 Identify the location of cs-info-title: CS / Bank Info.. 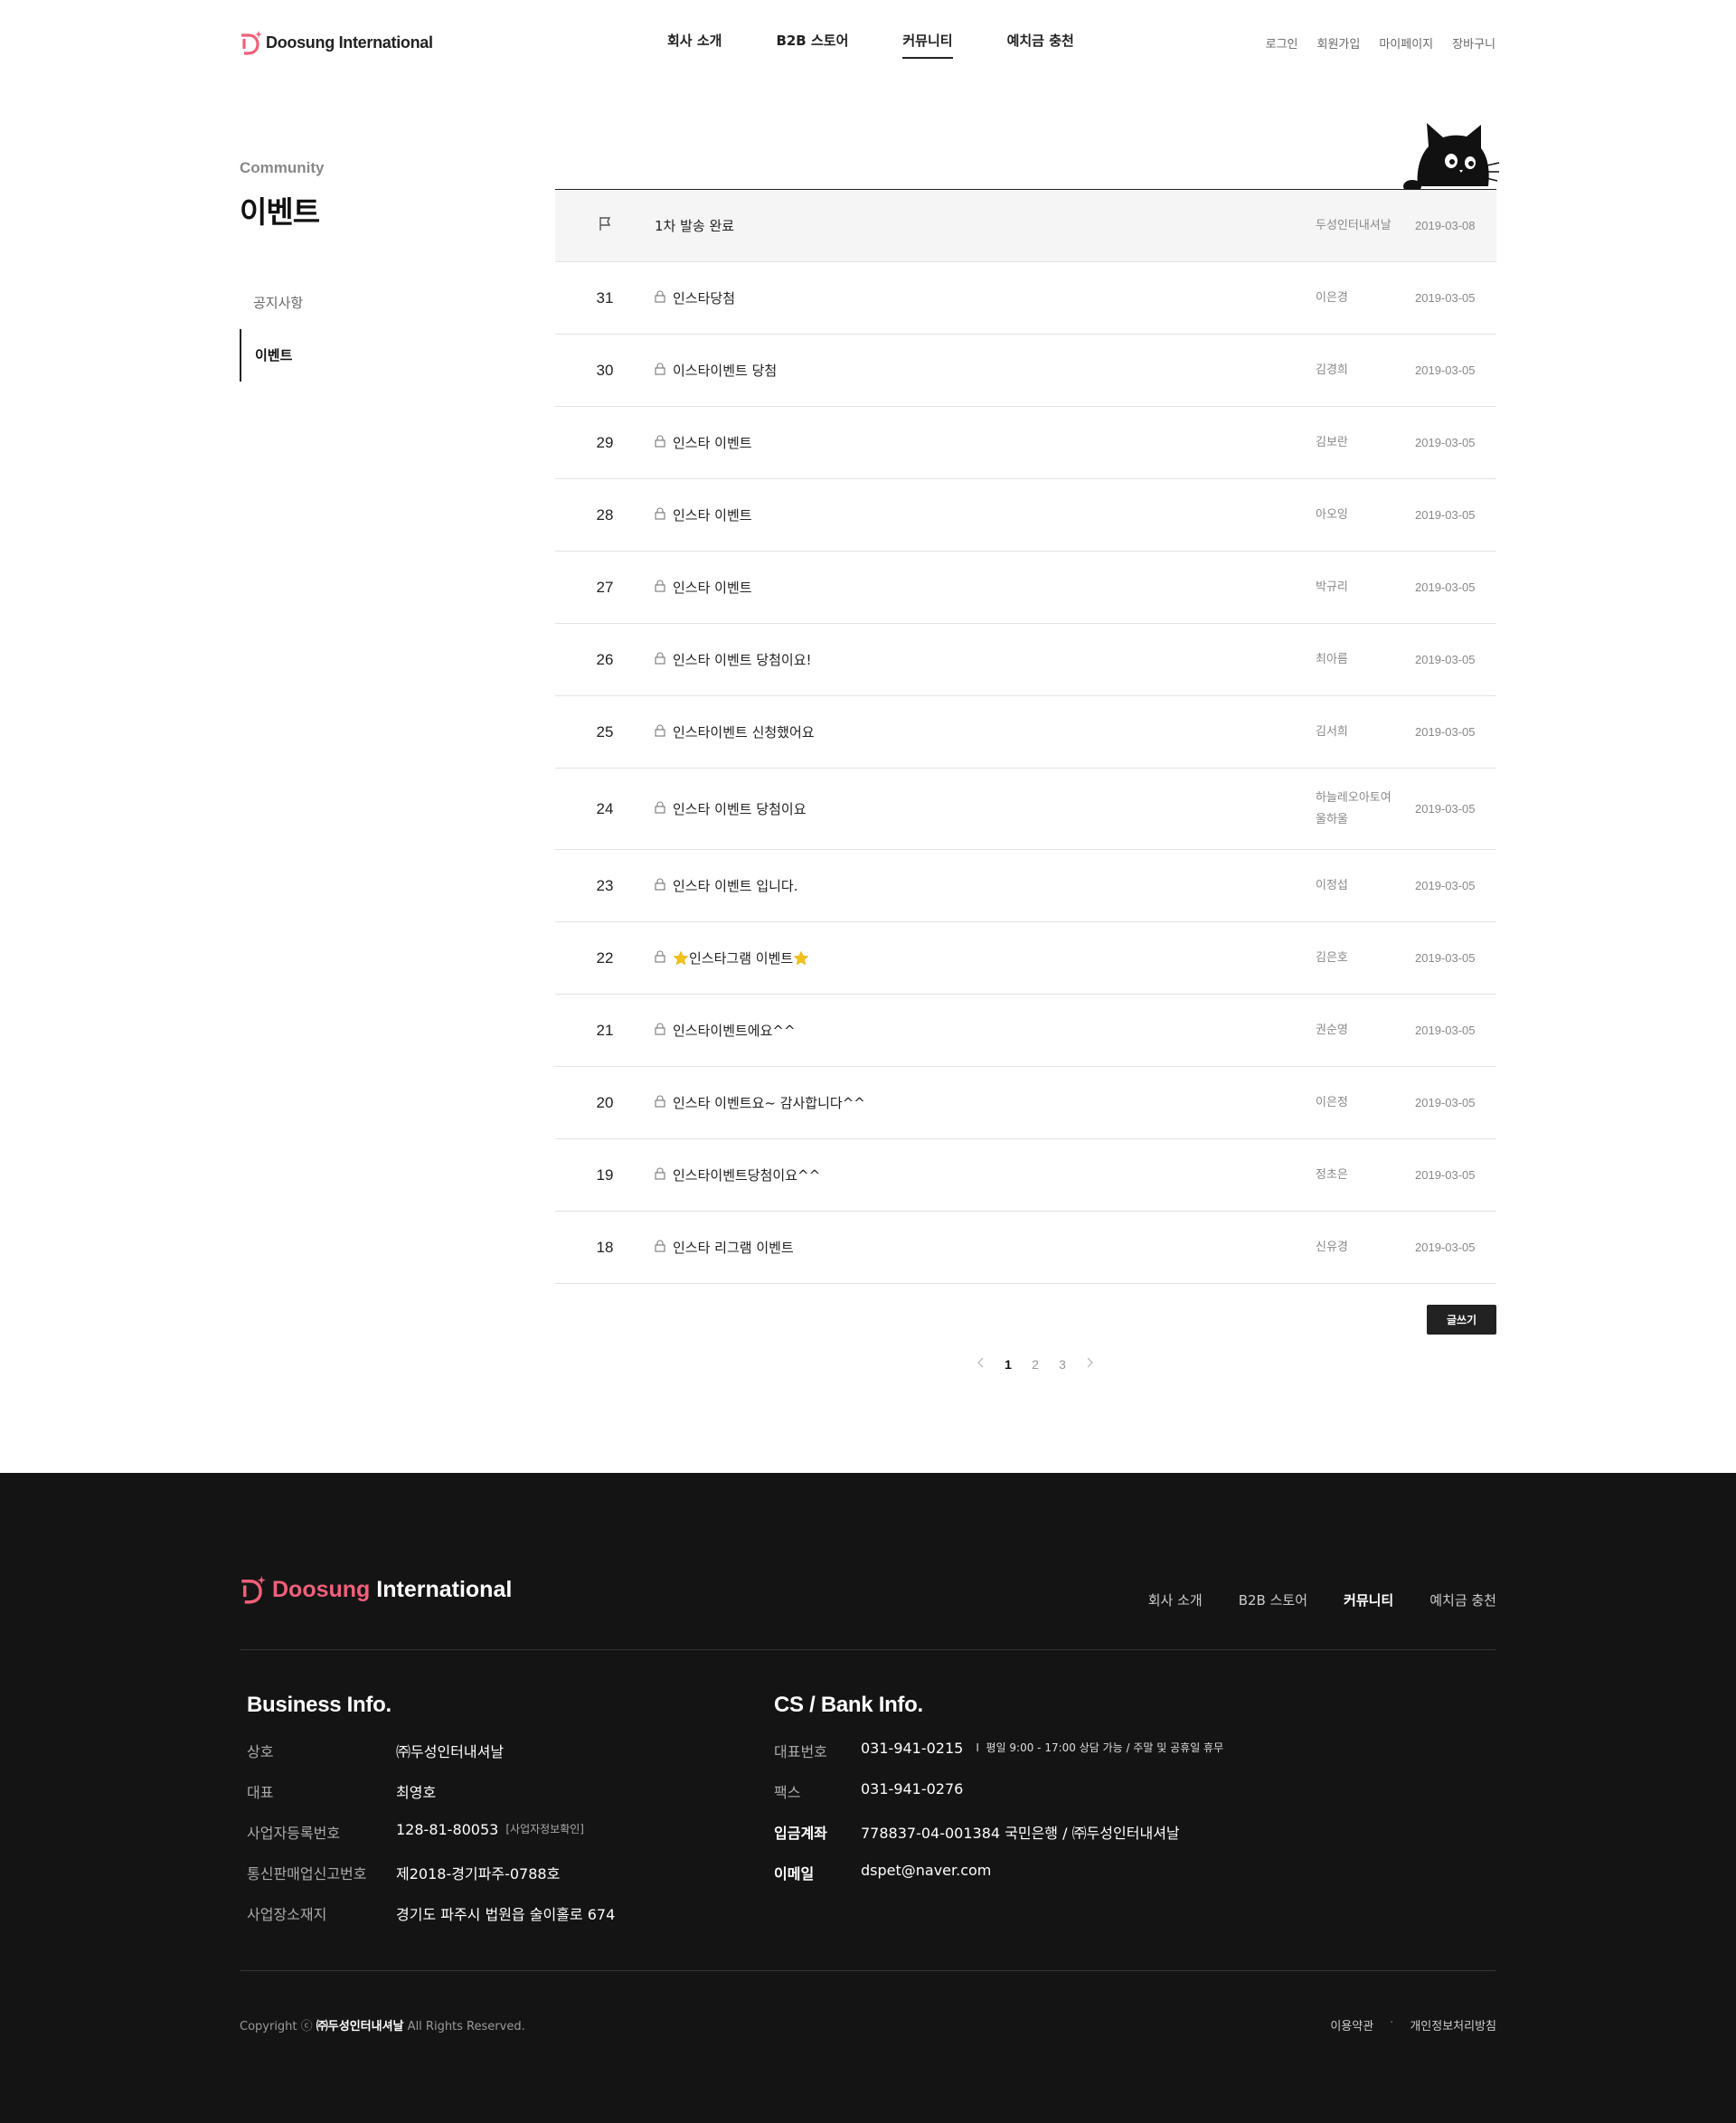
(848, 1705).